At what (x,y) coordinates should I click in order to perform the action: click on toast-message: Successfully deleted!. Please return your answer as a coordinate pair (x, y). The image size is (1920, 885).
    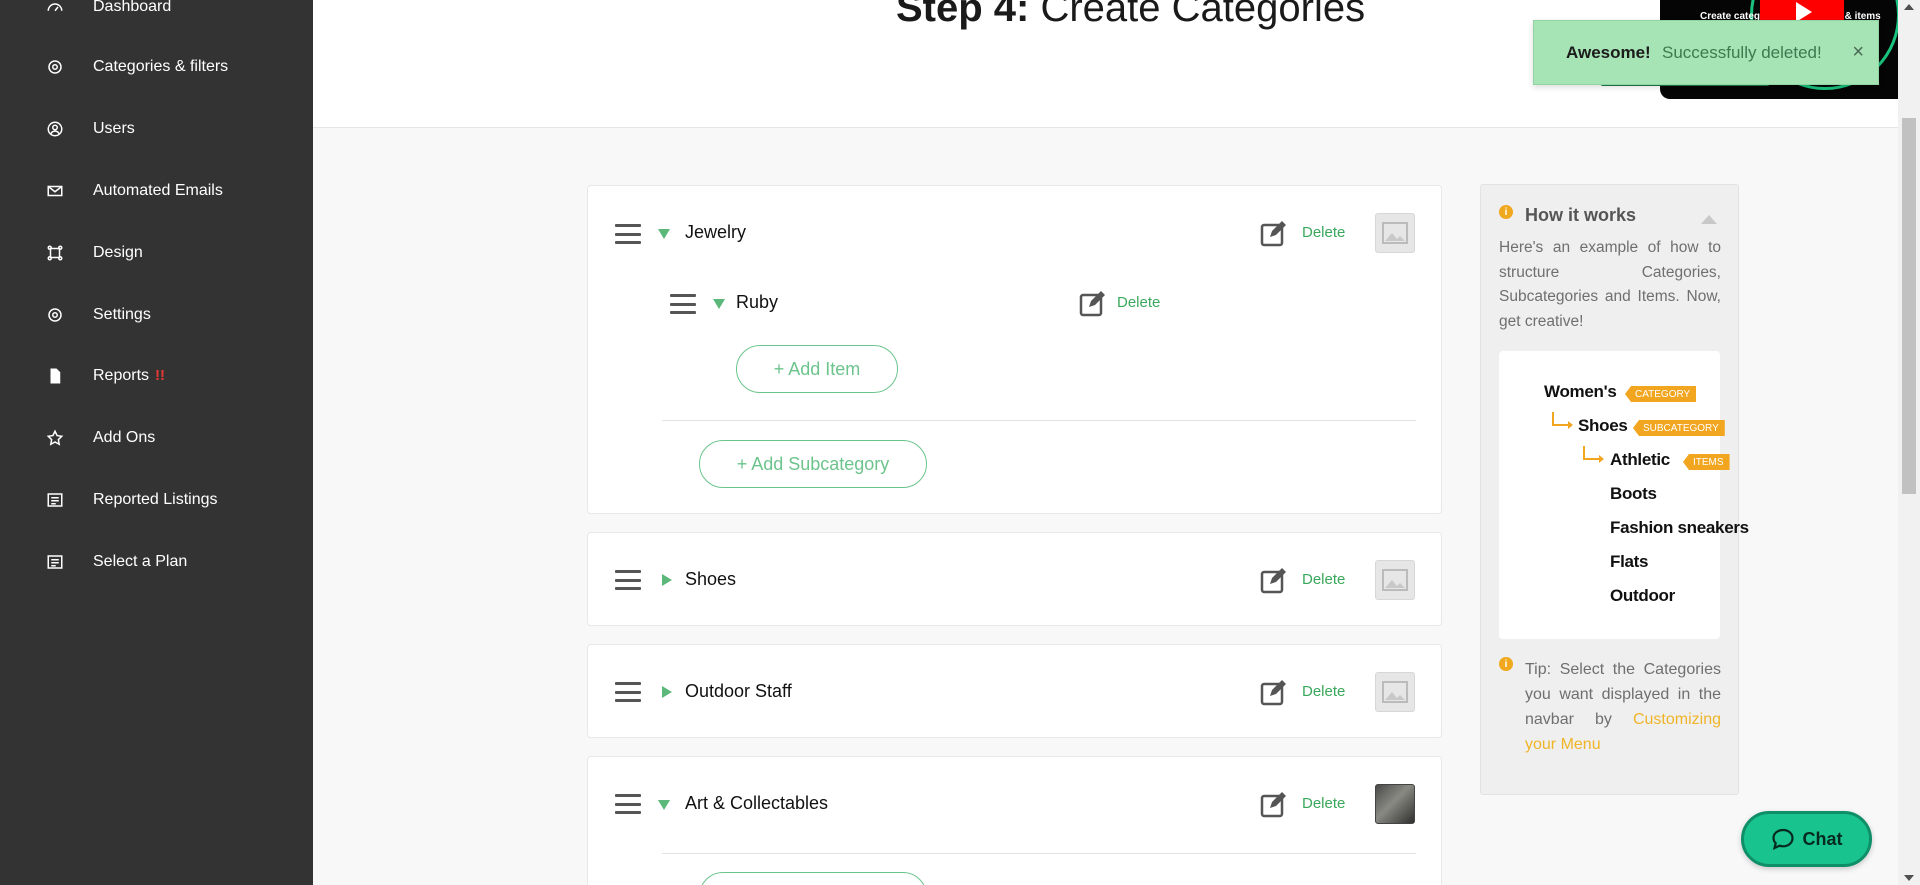
    Looking at the image, I should click on (1742, 52).